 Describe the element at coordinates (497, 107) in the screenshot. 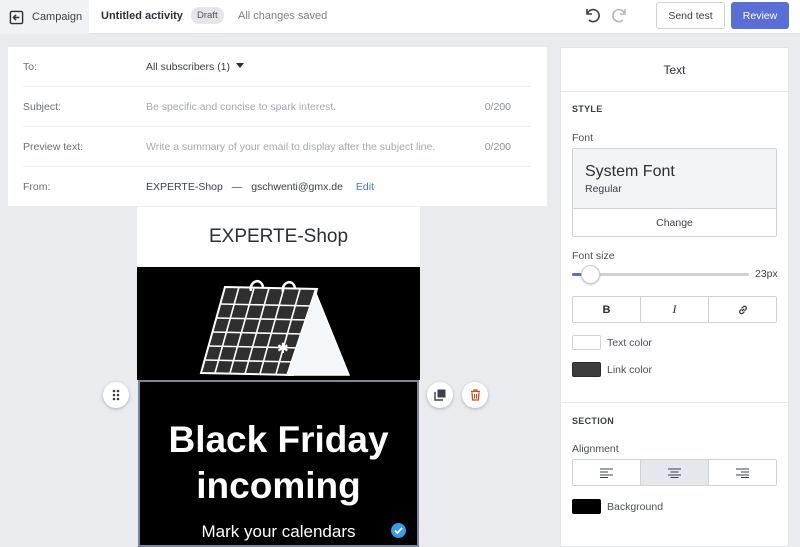

I see `subject-char-count: 0/200` at that location.